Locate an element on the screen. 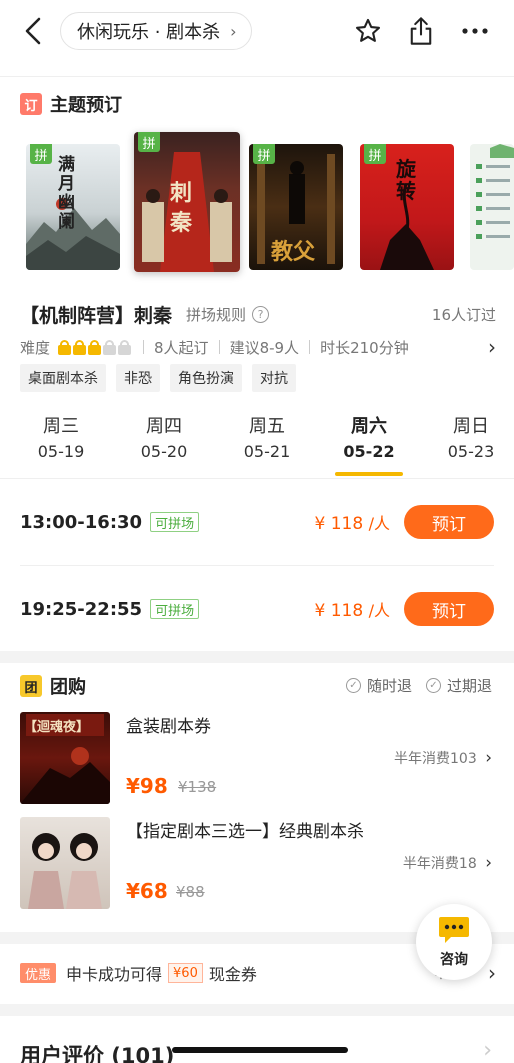 This screenshot has width=514, height=1063. poster-card-partial is located at coordinates (492, 207).